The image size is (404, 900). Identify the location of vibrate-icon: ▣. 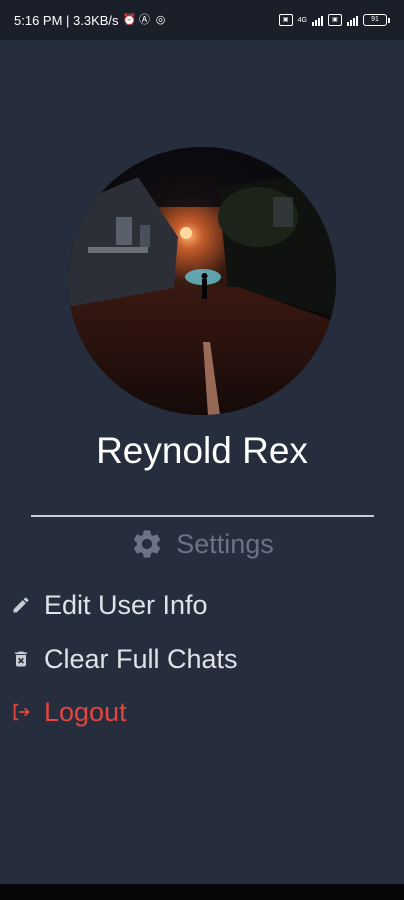
(285, 20).